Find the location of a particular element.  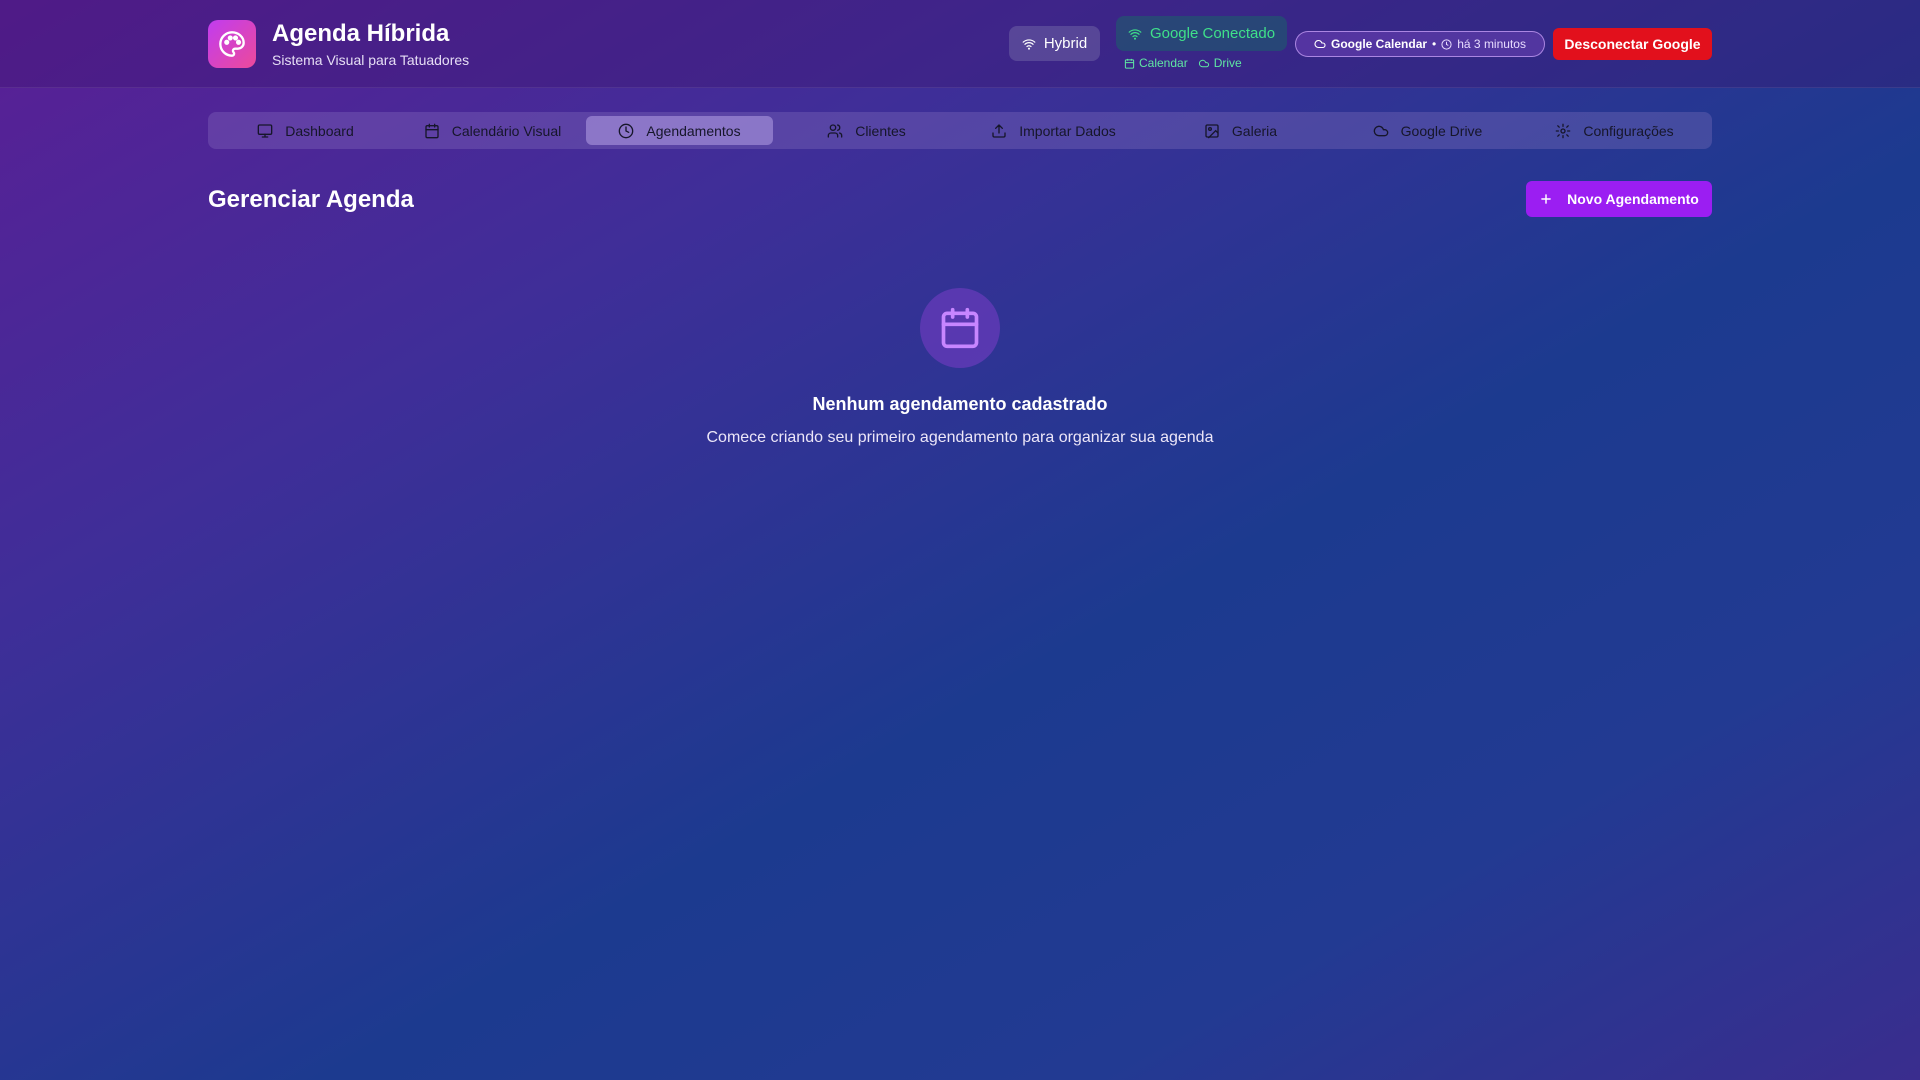

calendar-service: Calendar is located at coordinates (1156, 63).